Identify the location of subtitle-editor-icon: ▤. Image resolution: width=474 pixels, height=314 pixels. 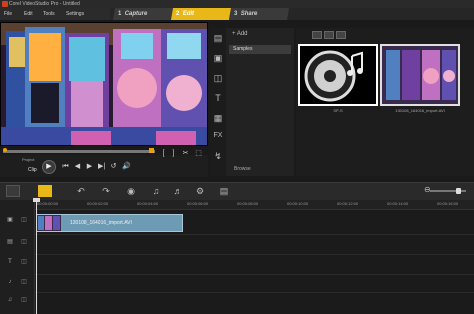
(224, 191).